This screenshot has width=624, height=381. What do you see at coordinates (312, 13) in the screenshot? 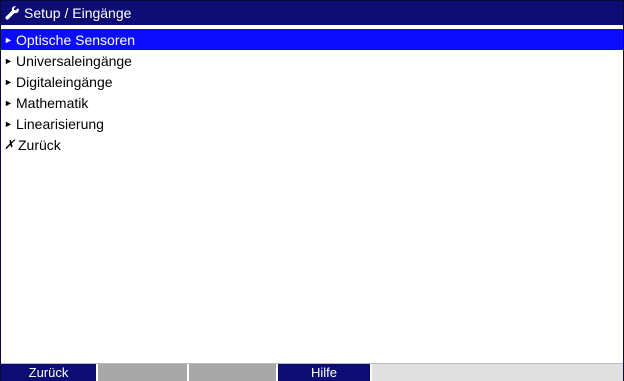
I see `title-bar: Setup / Eingänge` at bounding box center [312, 13].